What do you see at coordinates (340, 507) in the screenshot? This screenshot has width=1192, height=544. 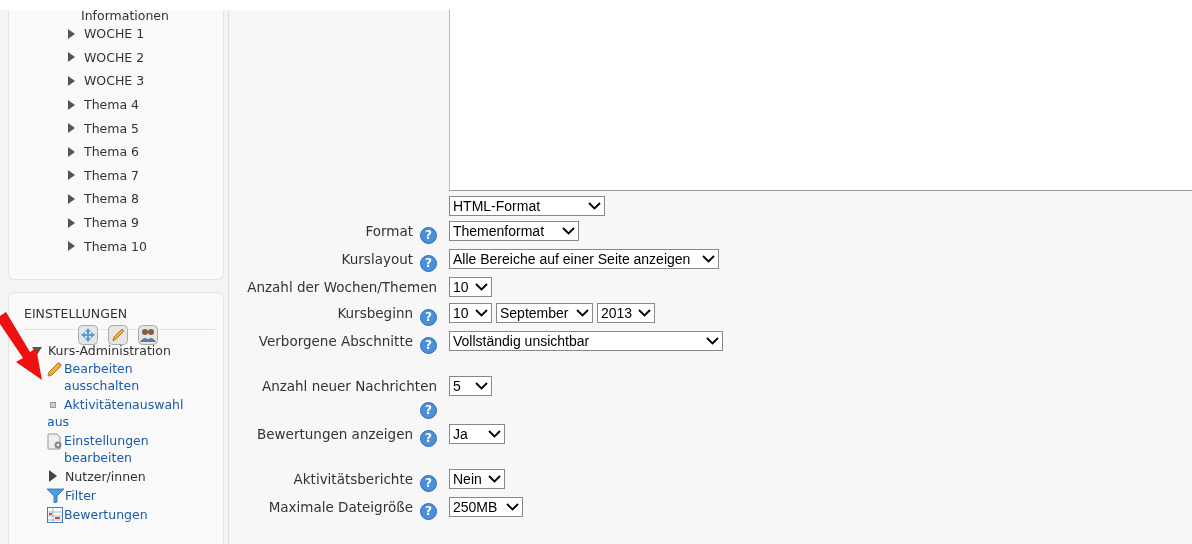 I see `field-label: Maximale Dateigröße` at bounding box center [340, 507].